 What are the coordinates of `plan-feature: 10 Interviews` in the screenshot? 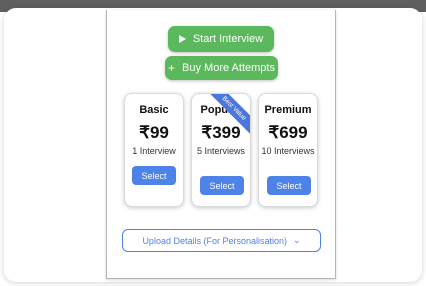 It's located at (288, 151).